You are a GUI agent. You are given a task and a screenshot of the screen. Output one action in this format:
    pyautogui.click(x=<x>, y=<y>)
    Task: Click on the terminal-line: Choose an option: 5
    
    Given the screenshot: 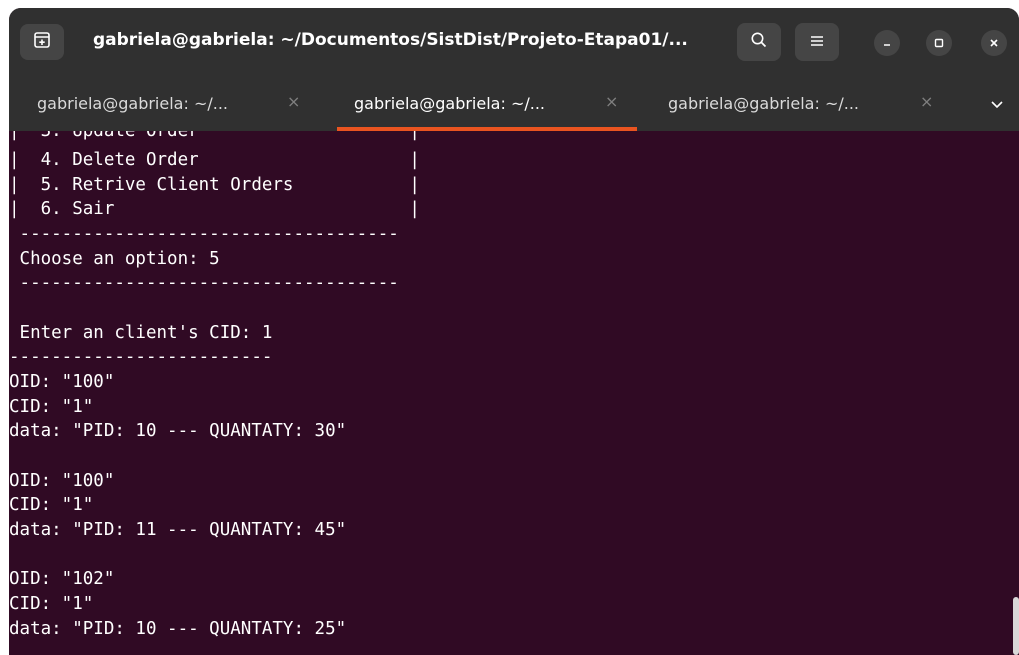 What is the action you would take?
    pyautogui.click(x=114, y=259)
    